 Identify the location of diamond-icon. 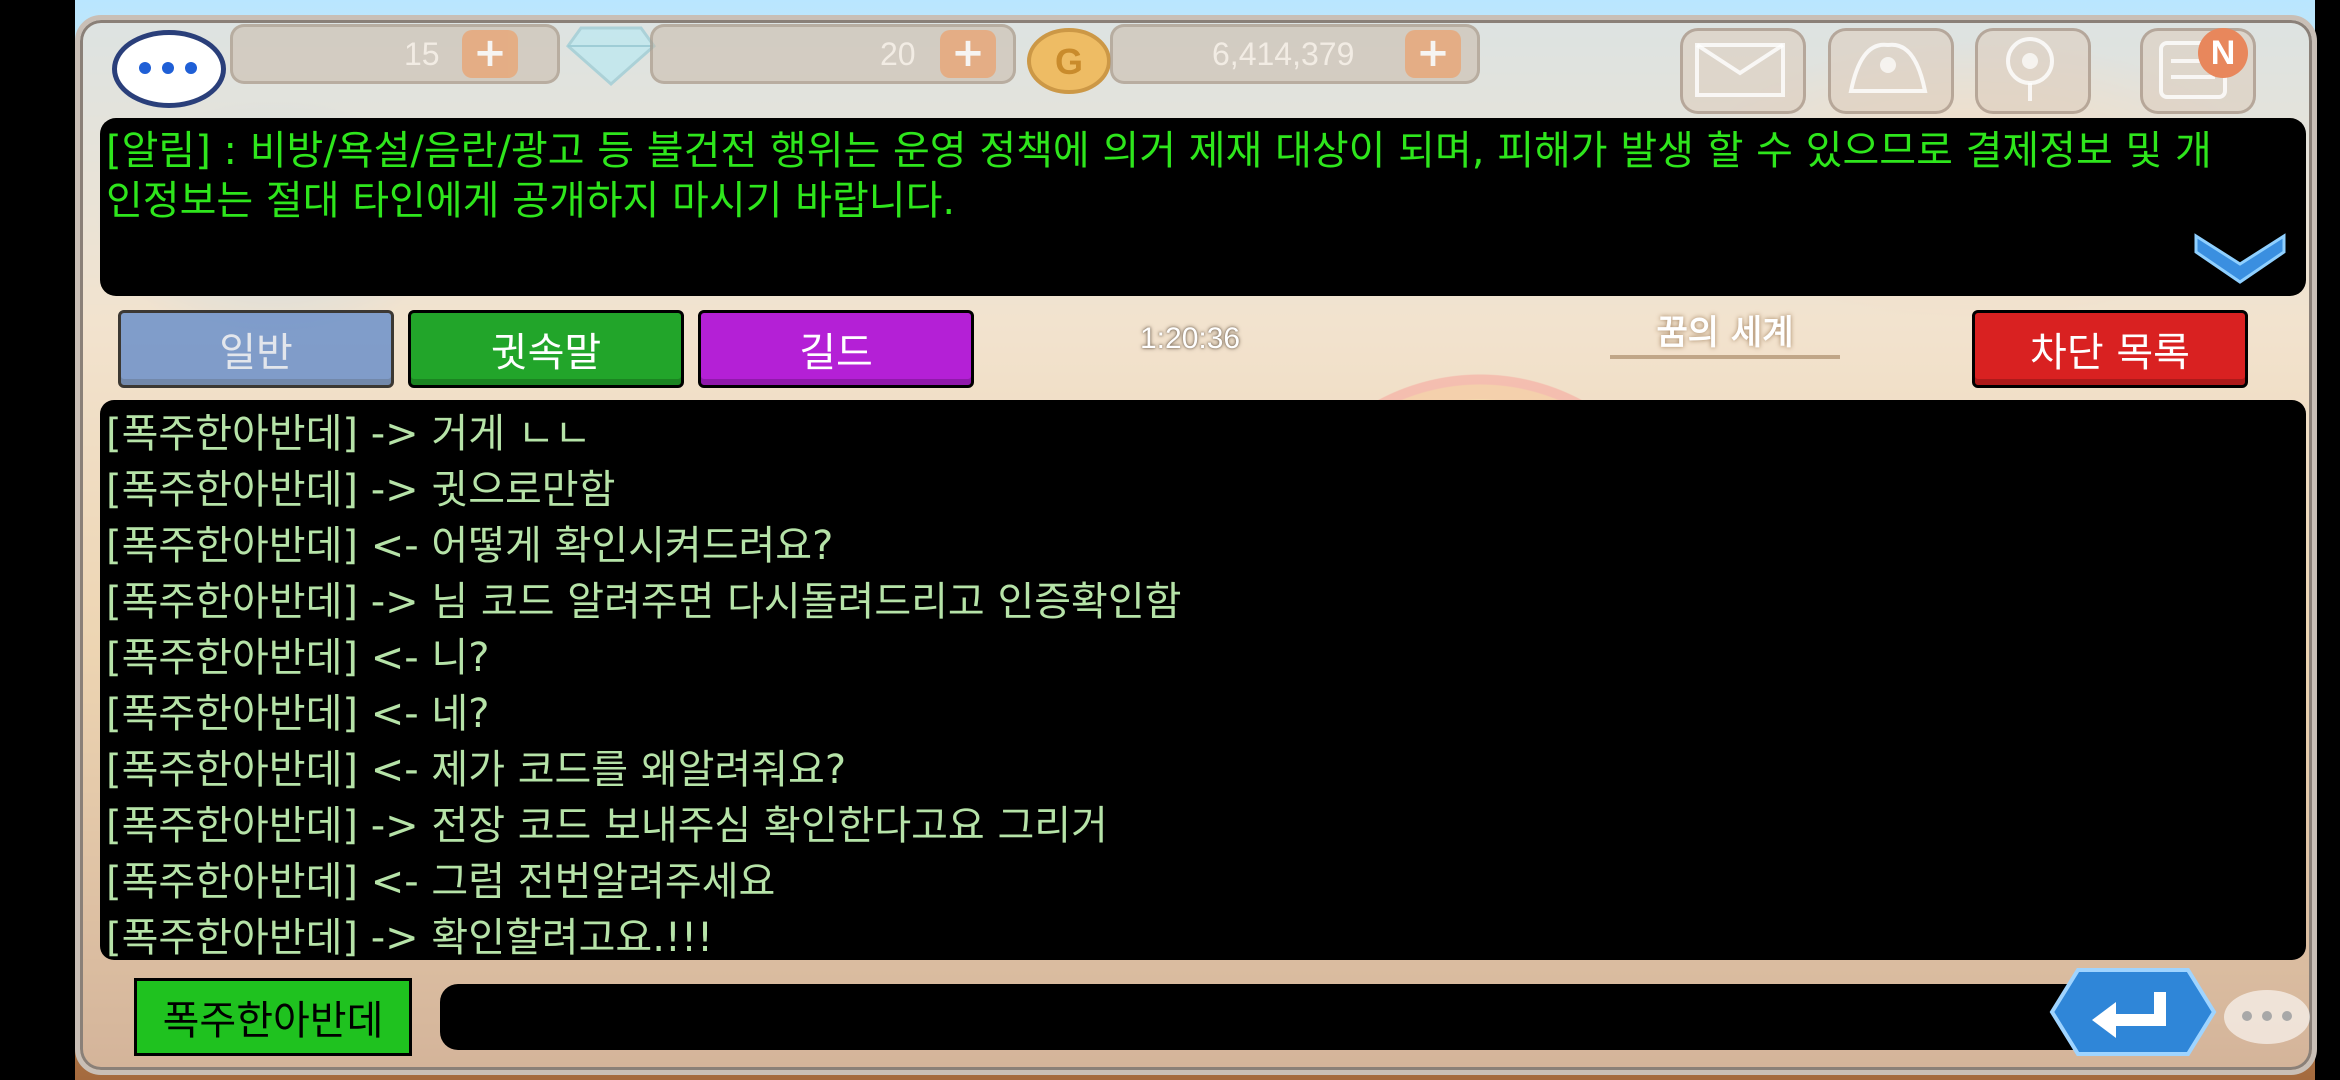
(611, 56).